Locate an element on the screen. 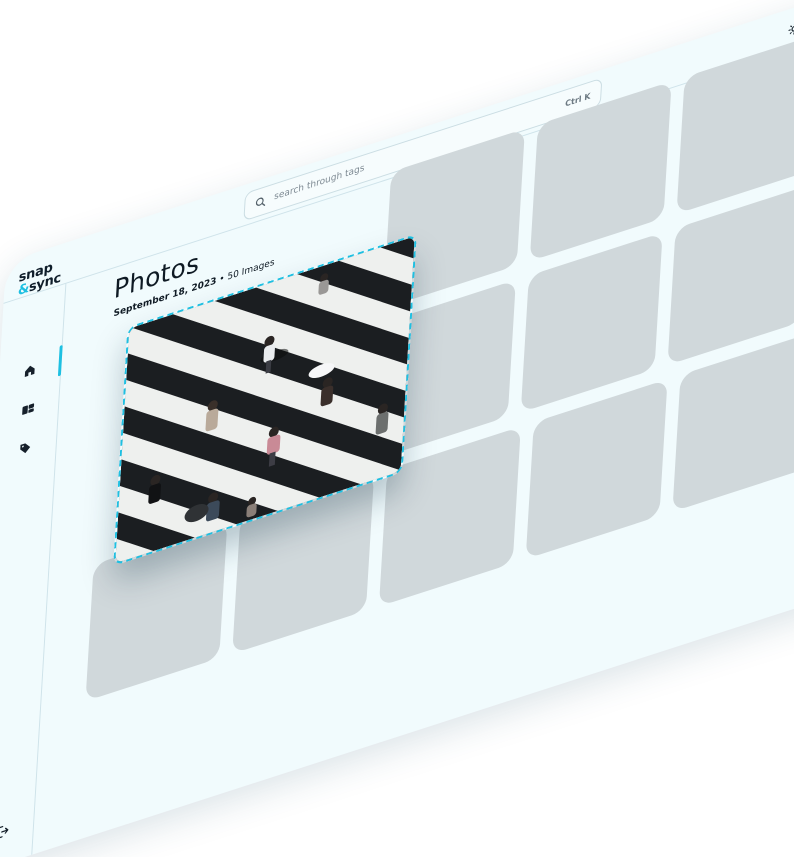  albums-icon is located at coordinates (27, 409).